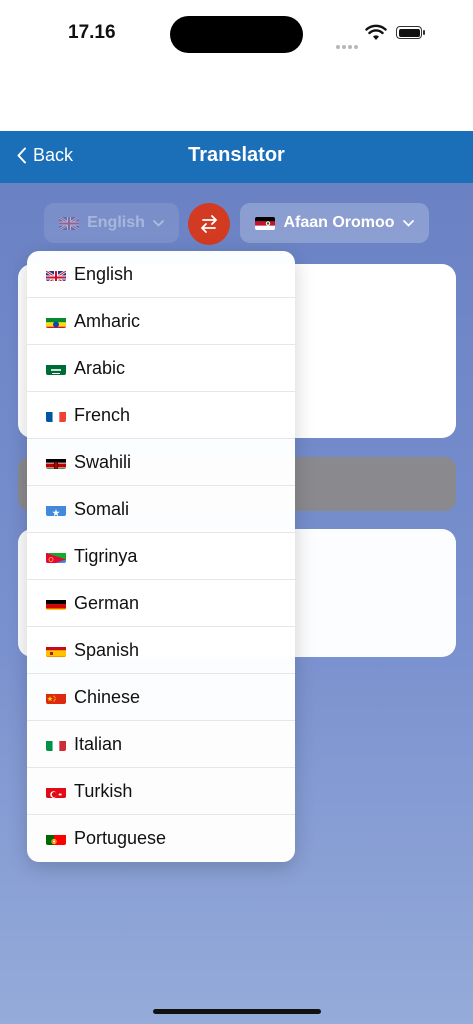  What do you see at coordinates (116, 222) in the screenshot?
I see `source-language-label: English` at bounding box center [116, 222].